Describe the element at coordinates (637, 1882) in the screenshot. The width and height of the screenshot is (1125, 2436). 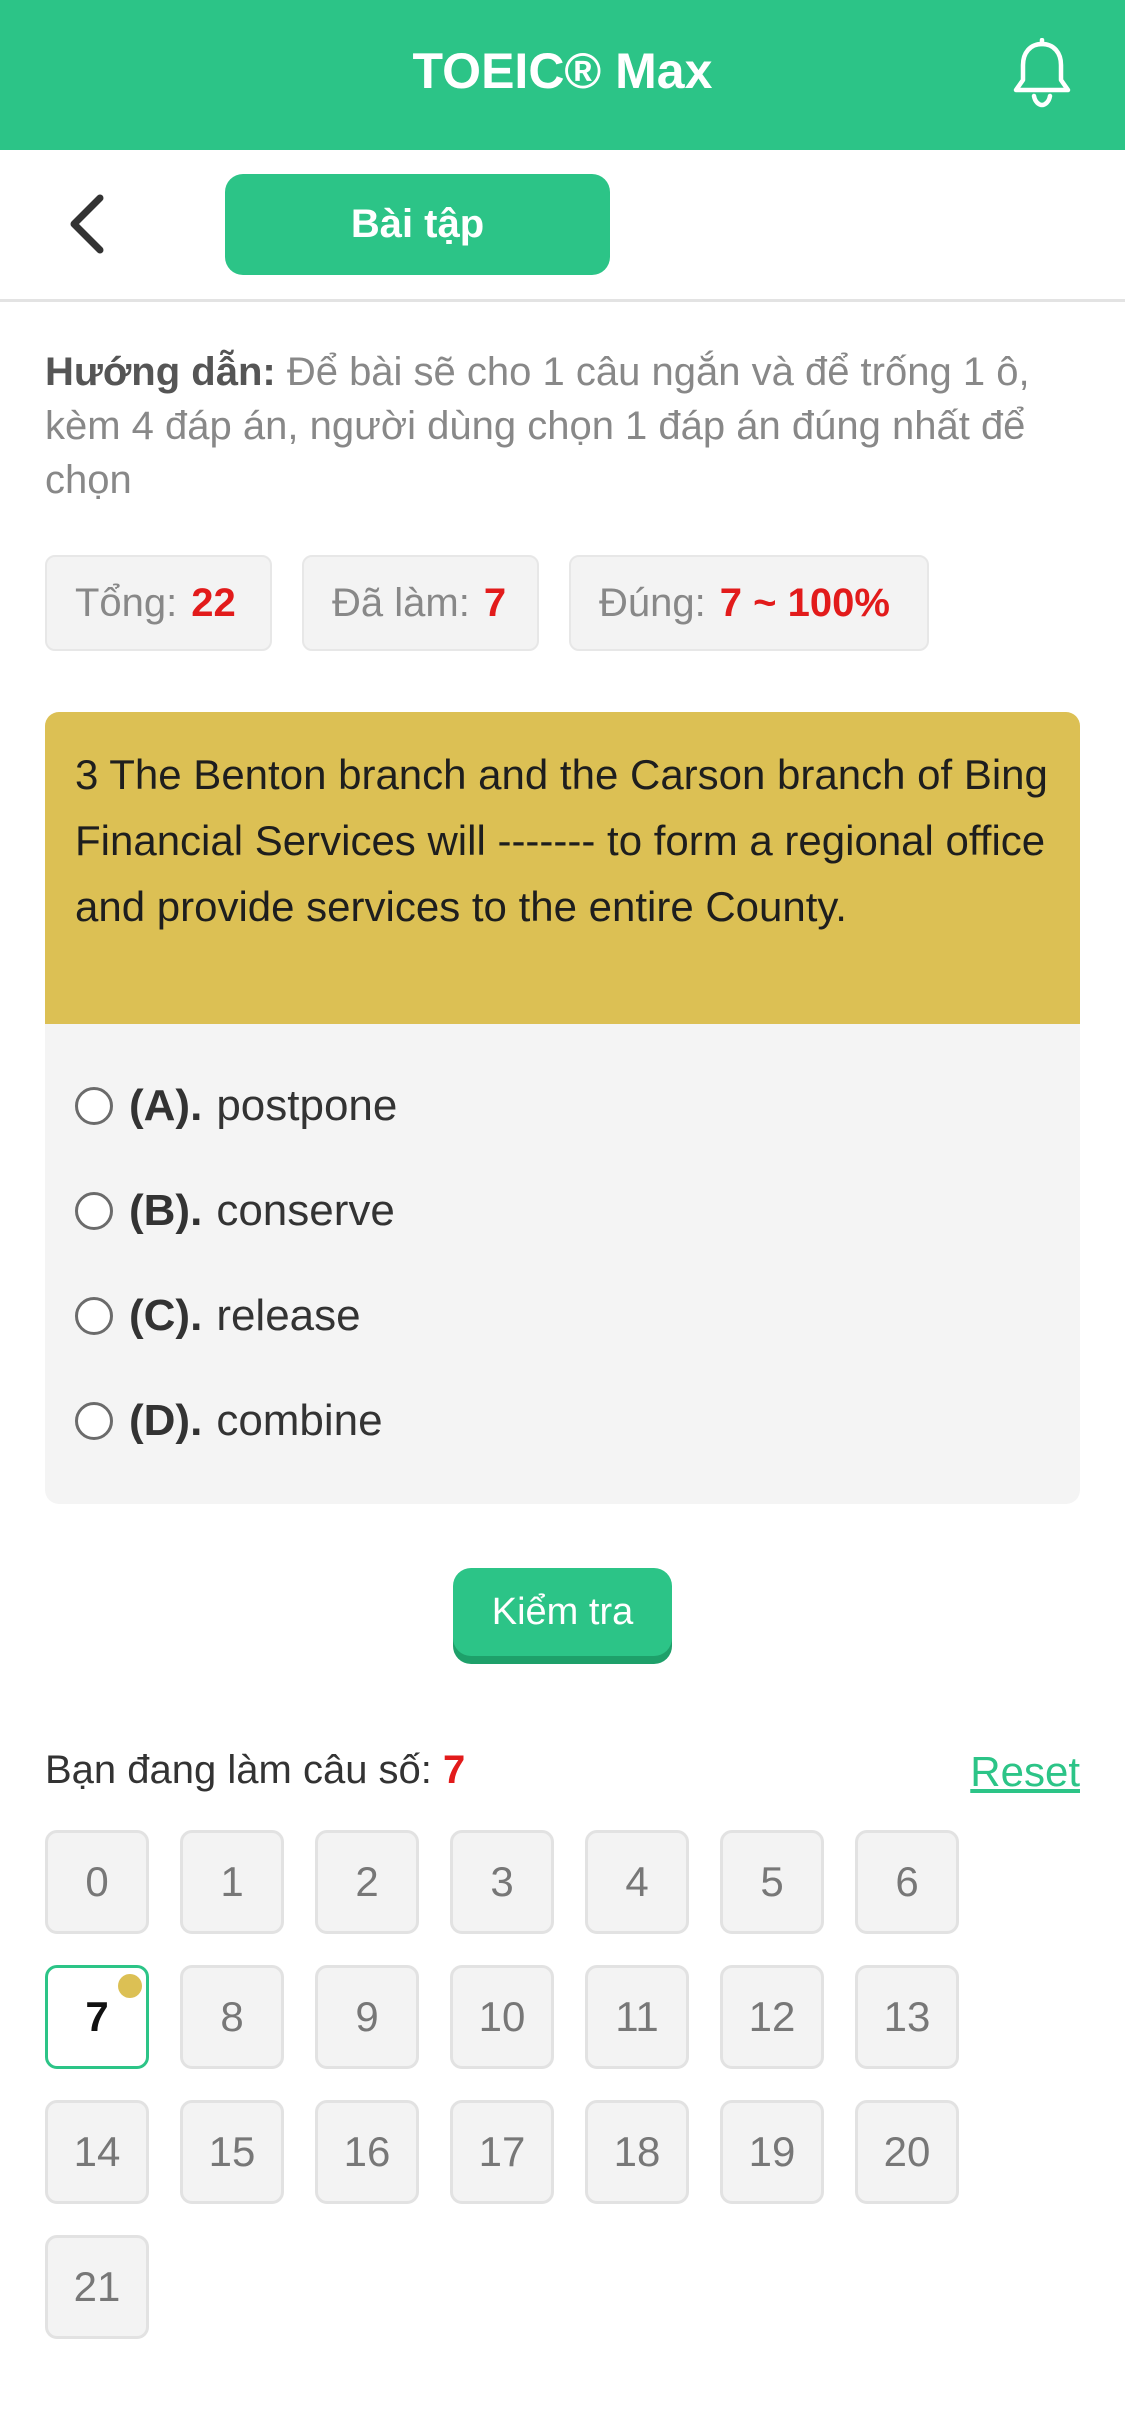
I see `question-number-button: 4` at that location.